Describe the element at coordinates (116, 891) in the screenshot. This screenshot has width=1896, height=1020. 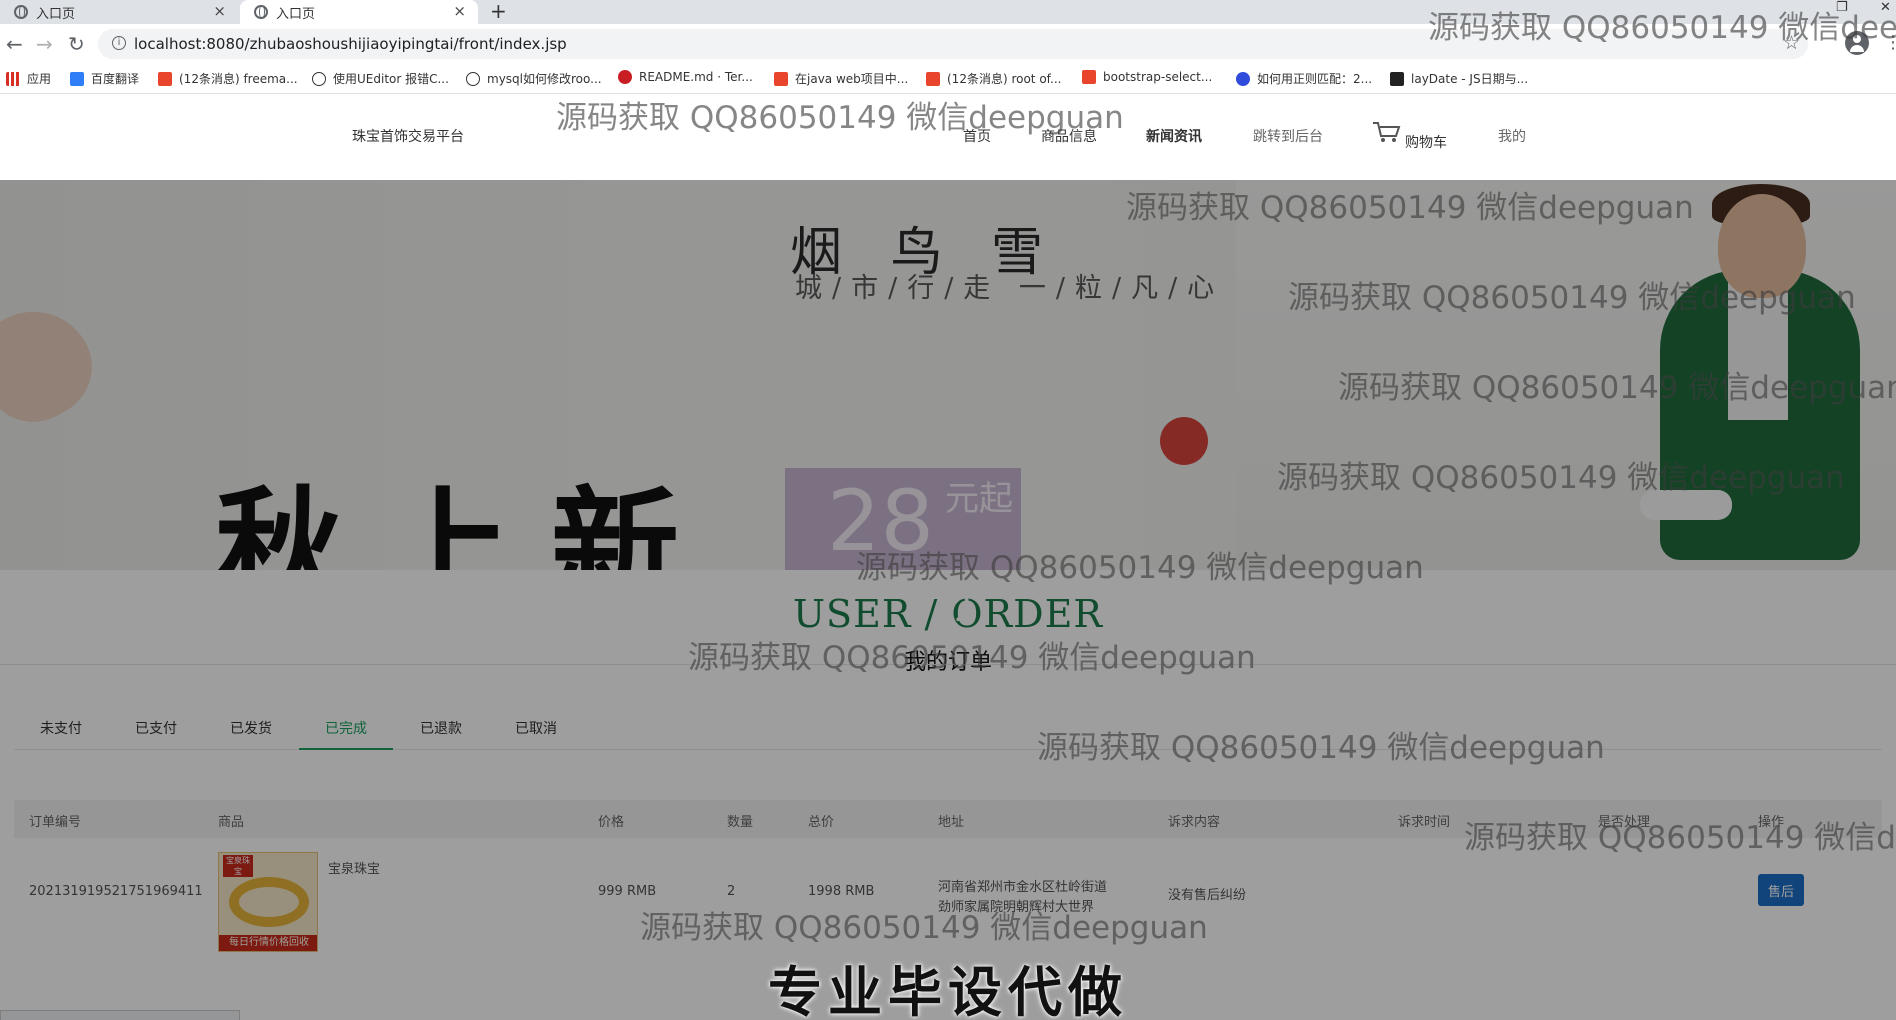
I see `cell-order-no: 20213191952175196941​1` at that location.